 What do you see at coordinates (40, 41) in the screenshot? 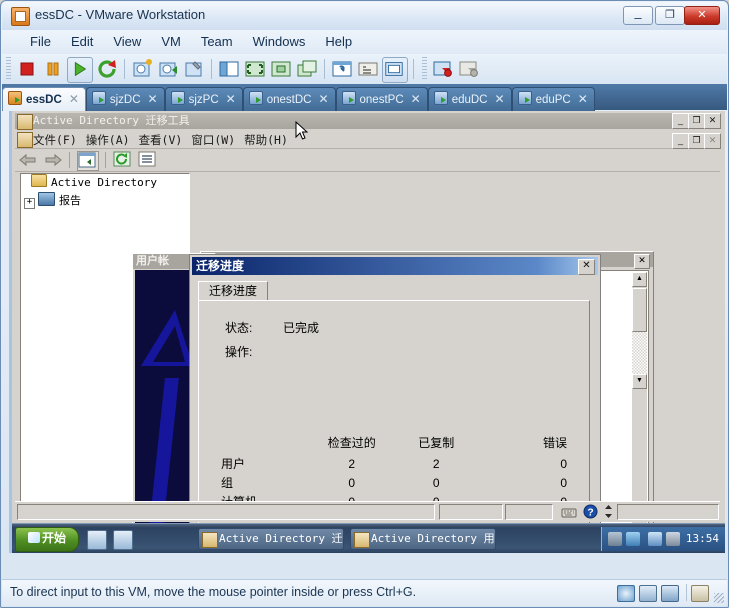
I see `menu-file: File` at bounding box center [40, 41].